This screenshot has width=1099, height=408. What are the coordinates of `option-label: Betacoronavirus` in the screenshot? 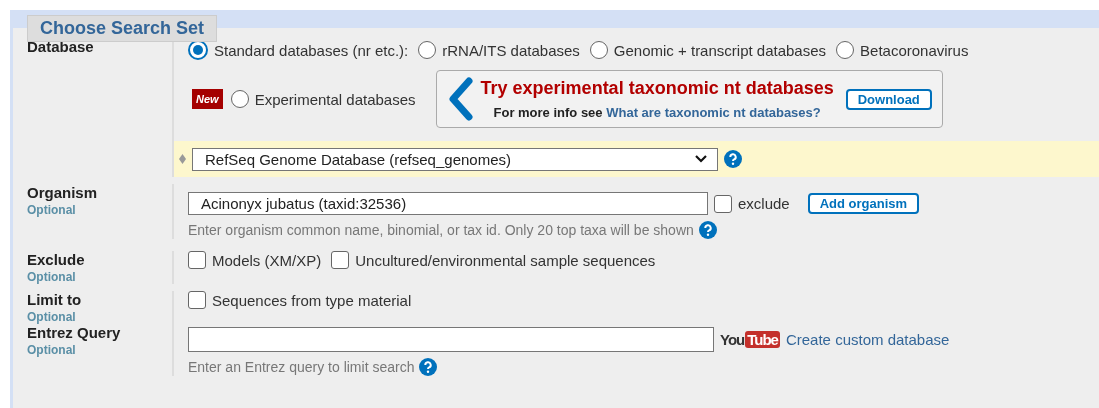 It's located at (914, 50).